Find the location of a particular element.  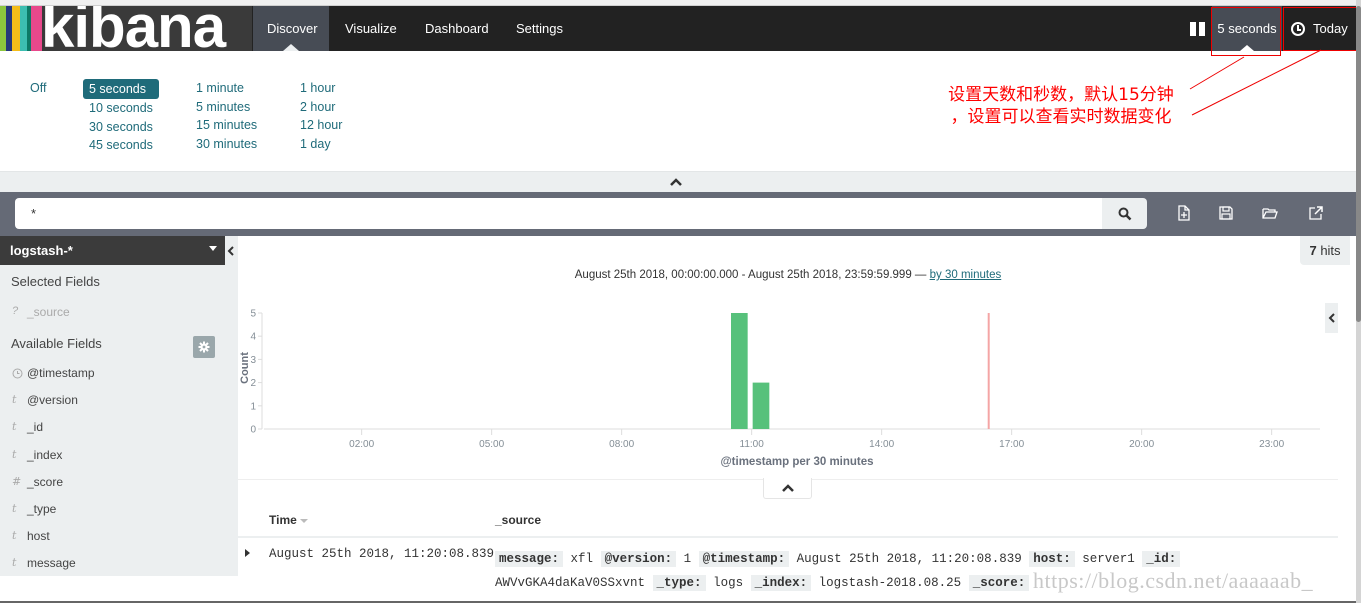

field-item-host: t host is located at coordinates (119, 542).